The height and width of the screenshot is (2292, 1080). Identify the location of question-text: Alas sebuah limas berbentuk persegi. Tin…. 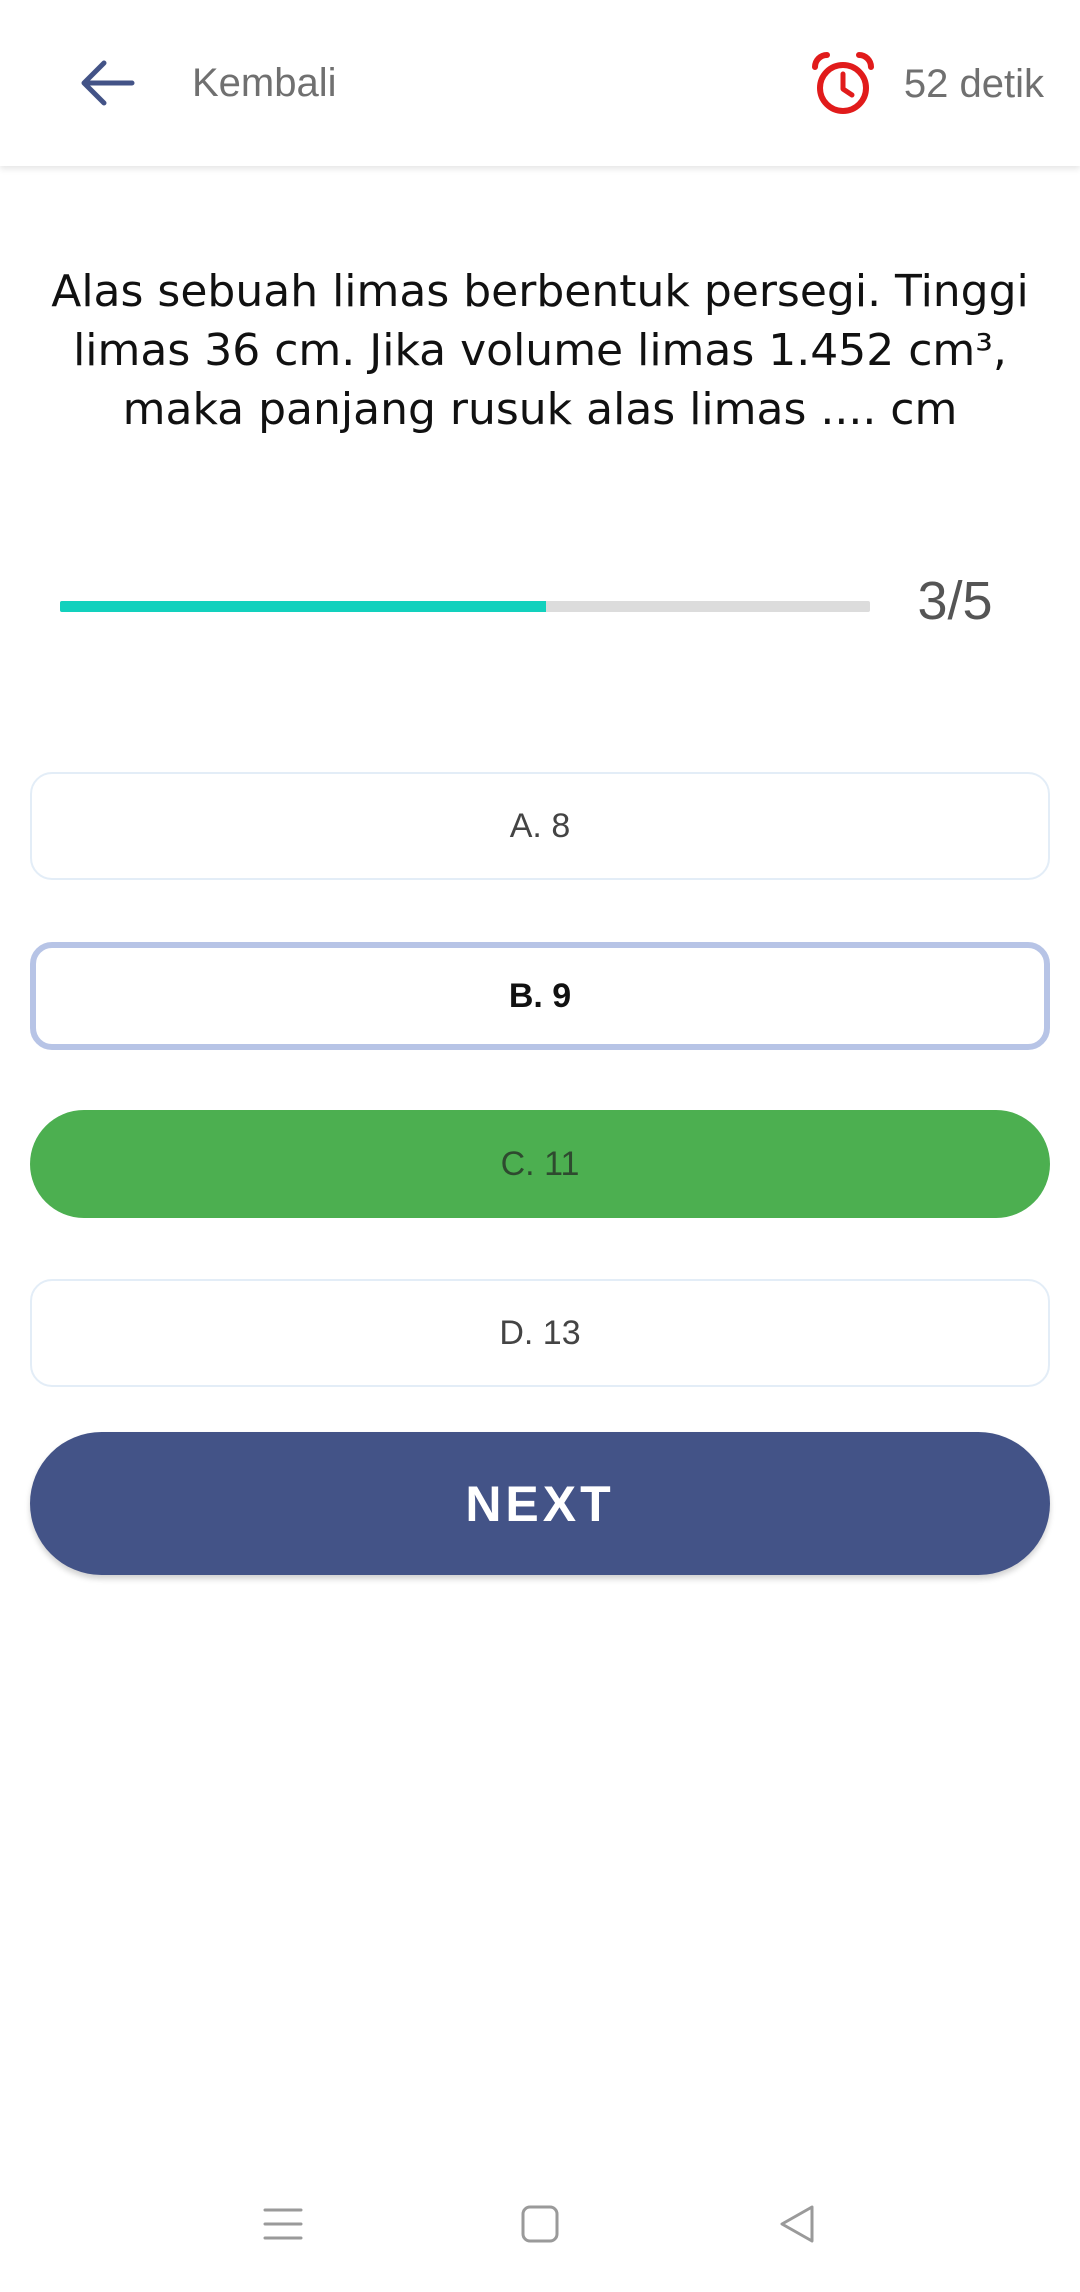
(540, 350).